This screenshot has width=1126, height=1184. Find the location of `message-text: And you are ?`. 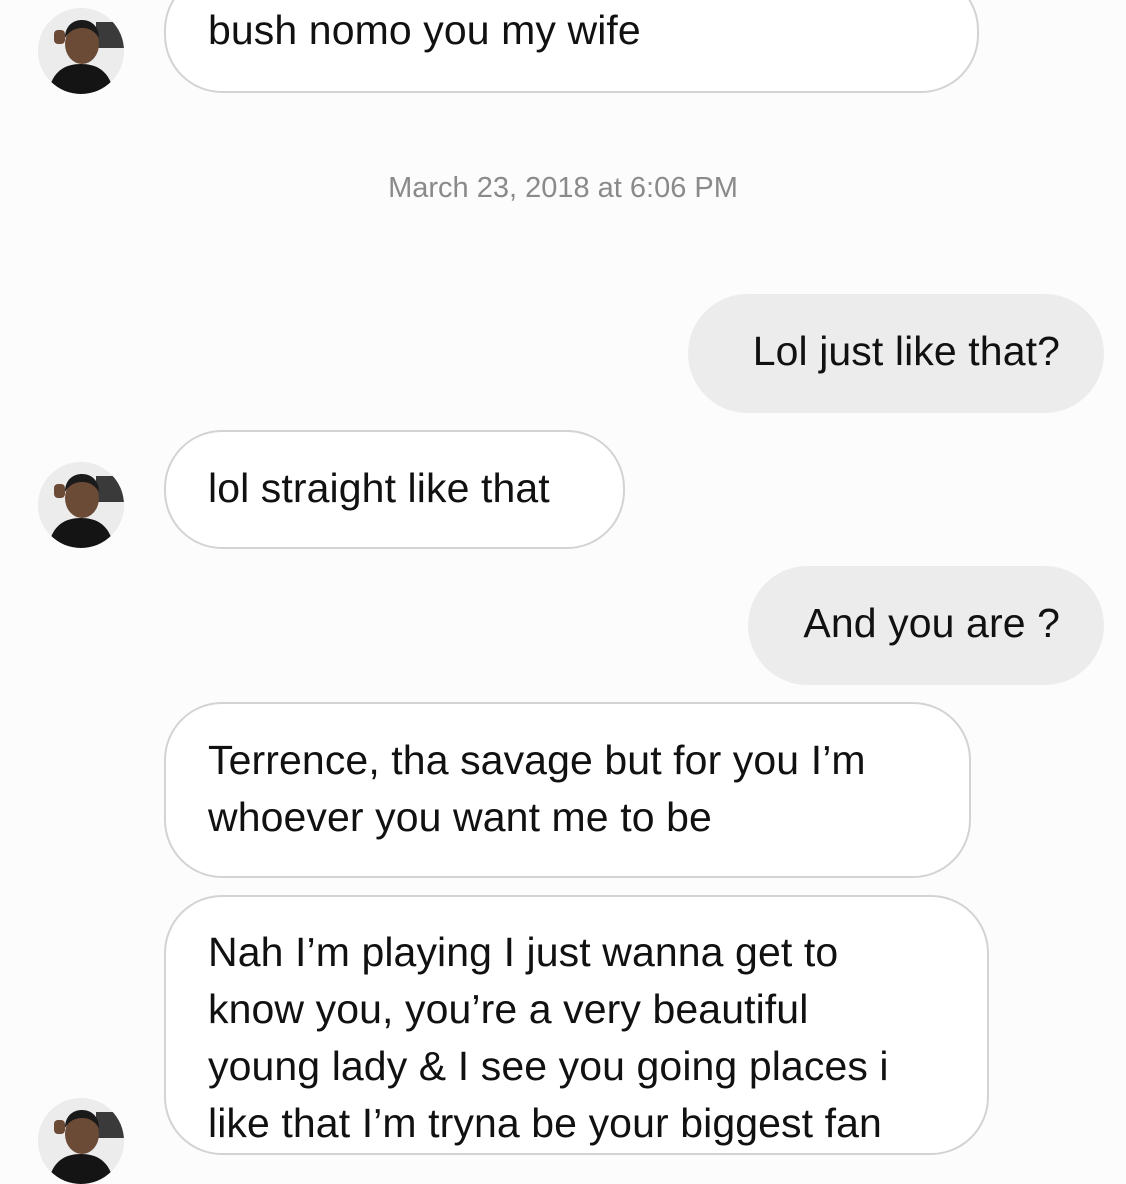

message-text: And you are ? is located at coordinates (931, 623).